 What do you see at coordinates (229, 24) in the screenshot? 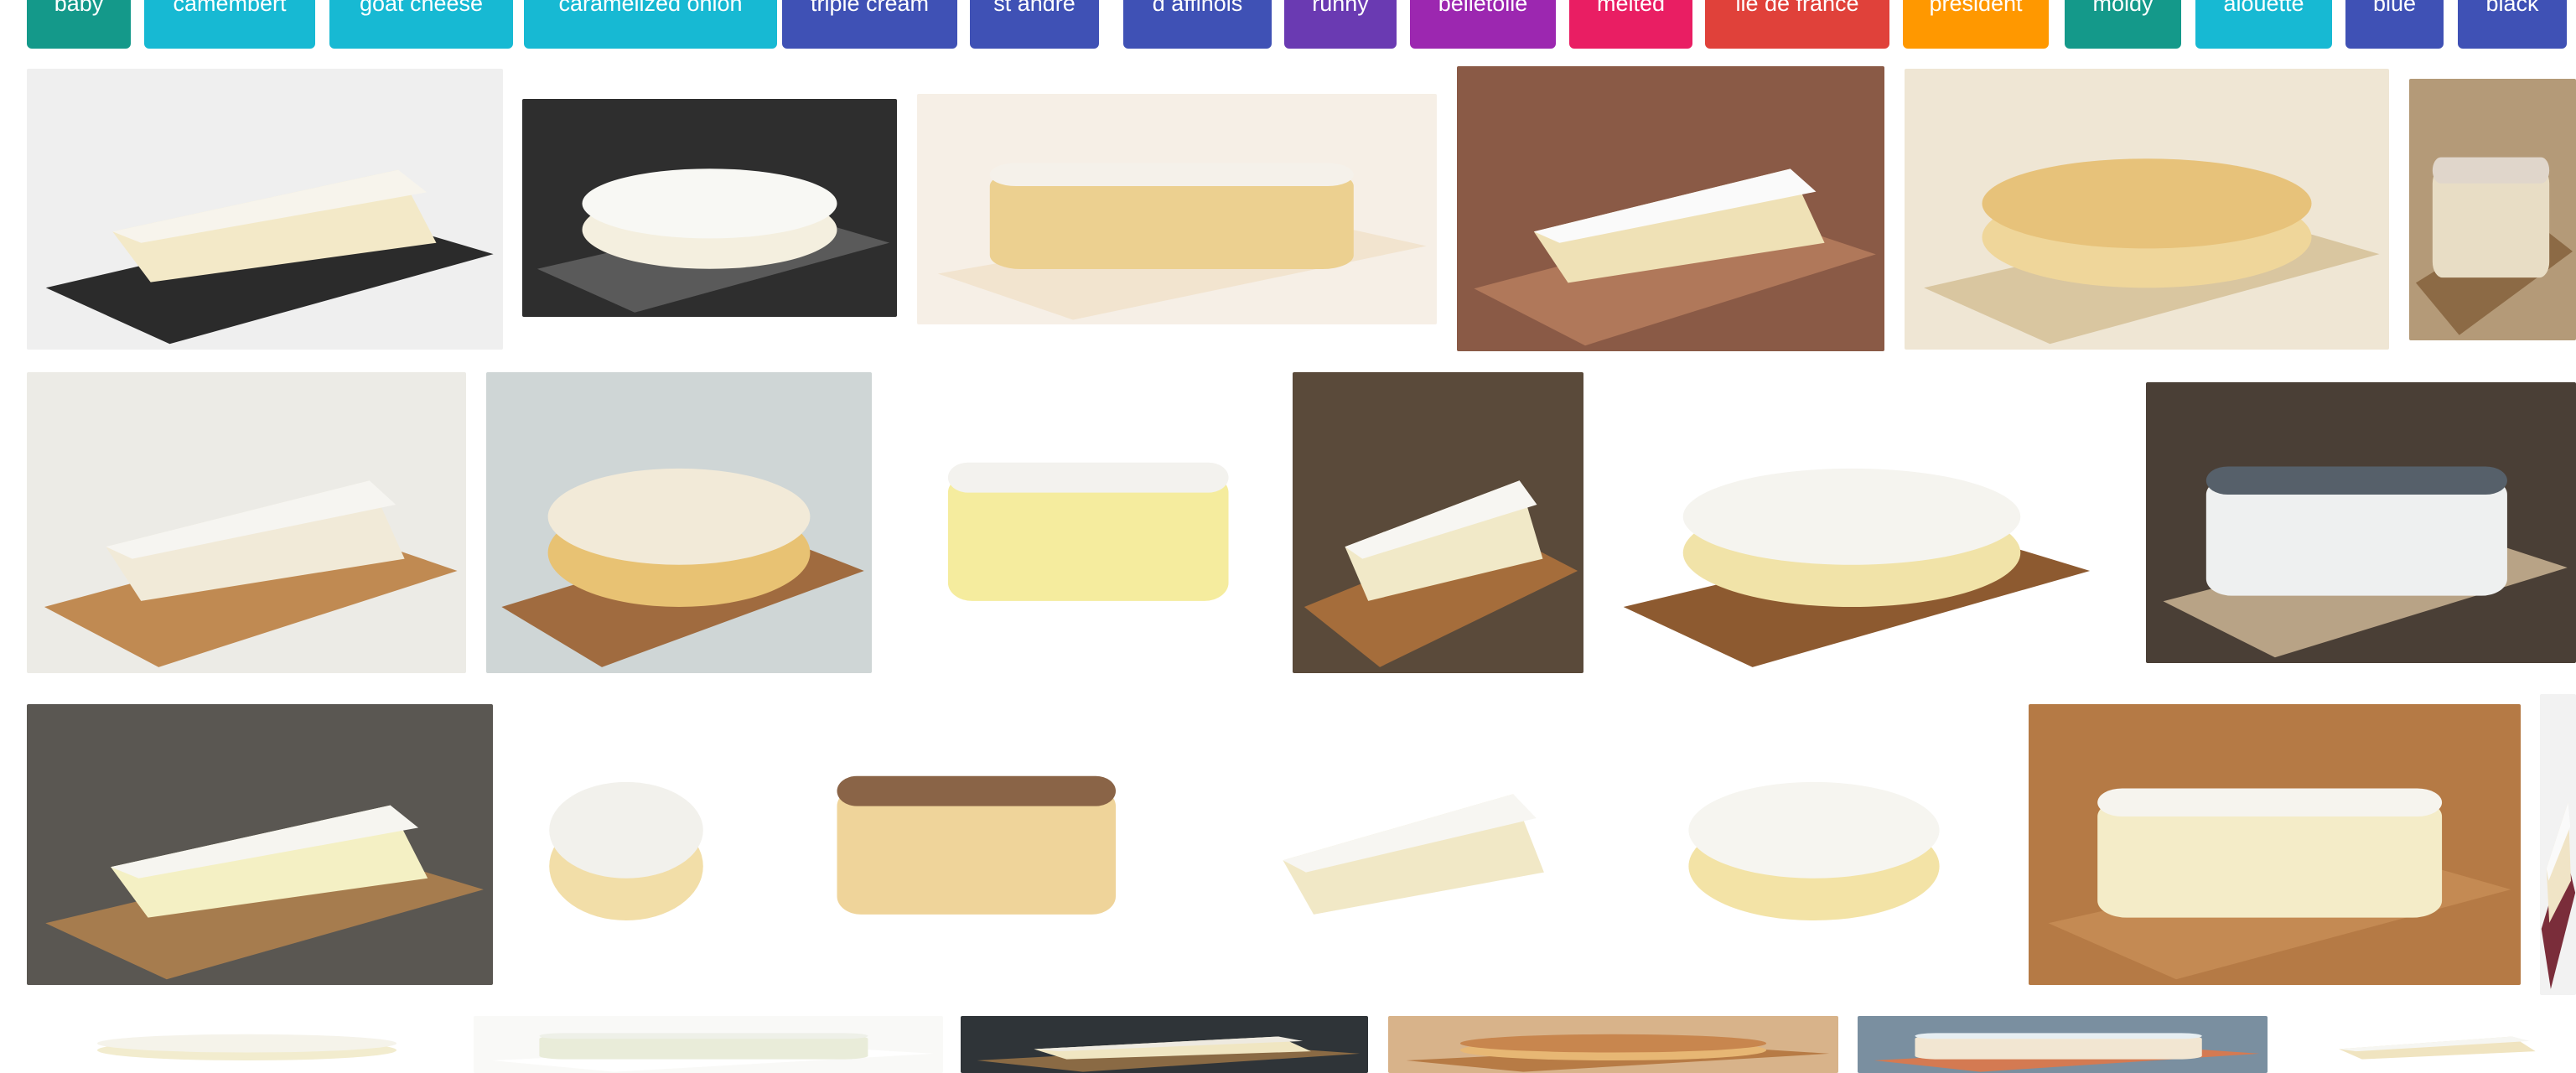
I see `chip-camembert: camembert` at bounding box center [229, 24].